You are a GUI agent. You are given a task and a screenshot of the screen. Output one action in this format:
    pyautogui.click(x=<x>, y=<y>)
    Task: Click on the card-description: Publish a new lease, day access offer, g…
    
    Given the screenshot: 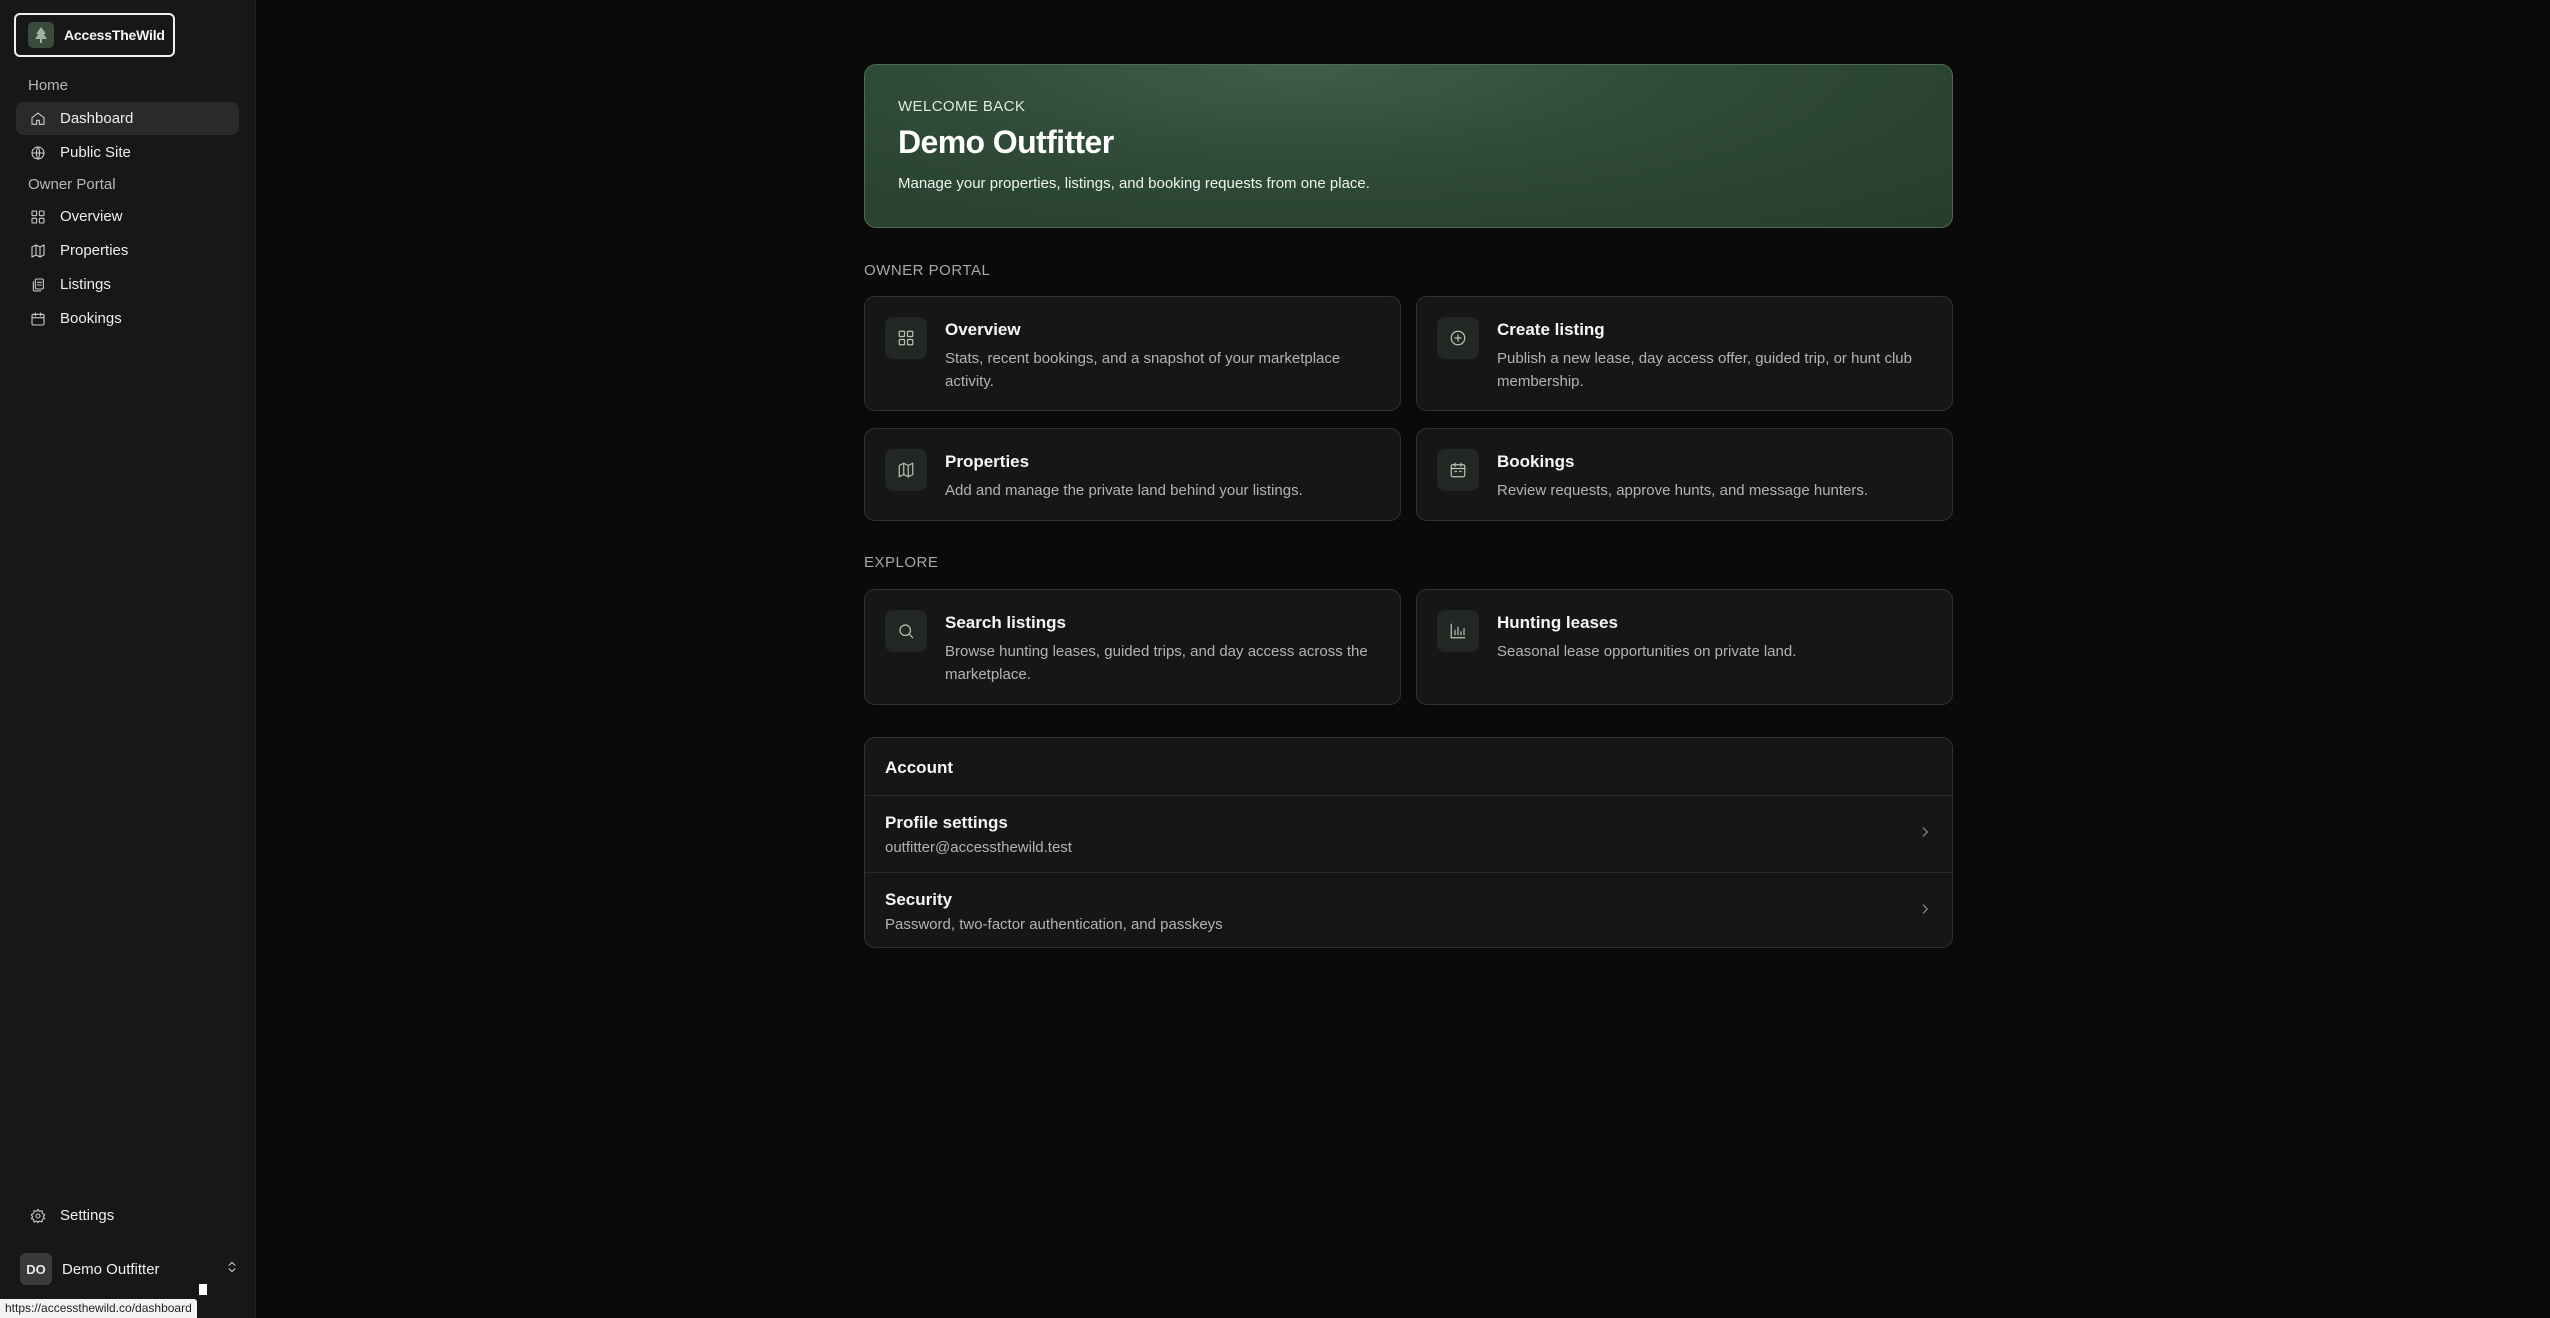 What is the action you would take?
    pyautogui.click(x=1704, y=370)
    